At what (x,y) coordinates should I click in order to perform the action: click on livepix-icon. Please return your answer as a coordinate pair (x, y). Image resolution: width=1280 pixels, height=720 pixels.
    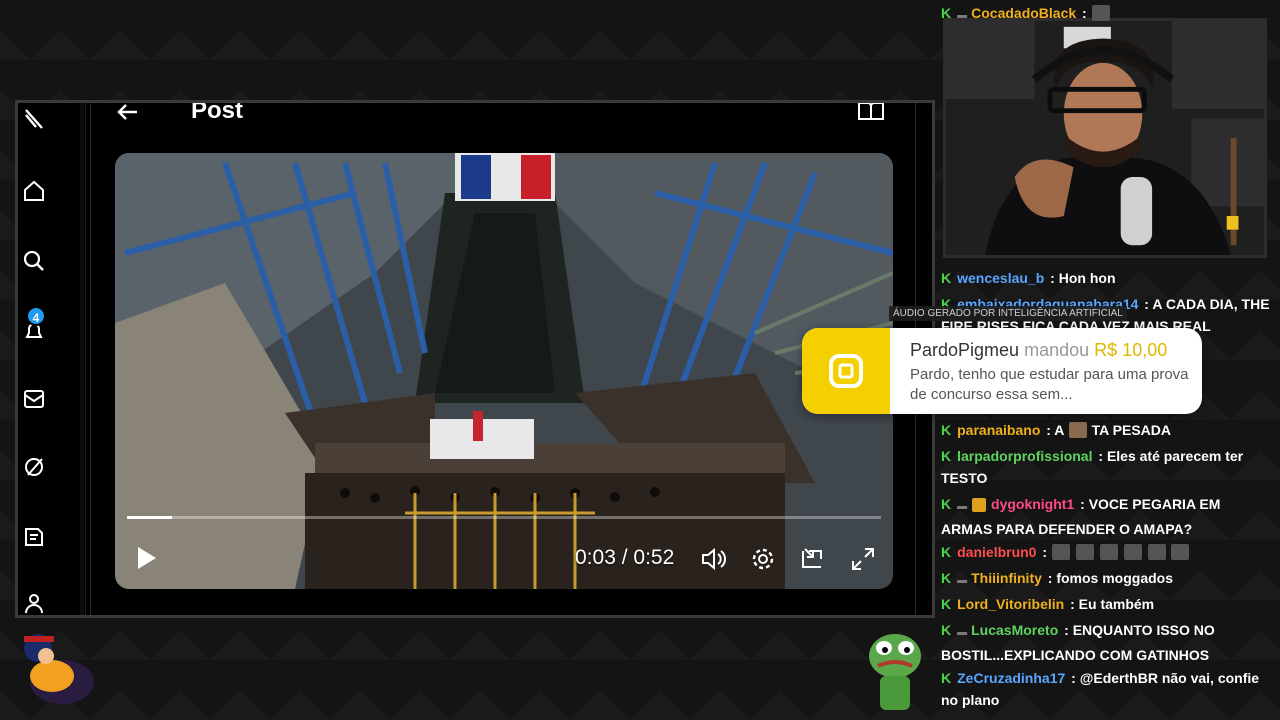
    Looking at the image, I should click on (846, 371).